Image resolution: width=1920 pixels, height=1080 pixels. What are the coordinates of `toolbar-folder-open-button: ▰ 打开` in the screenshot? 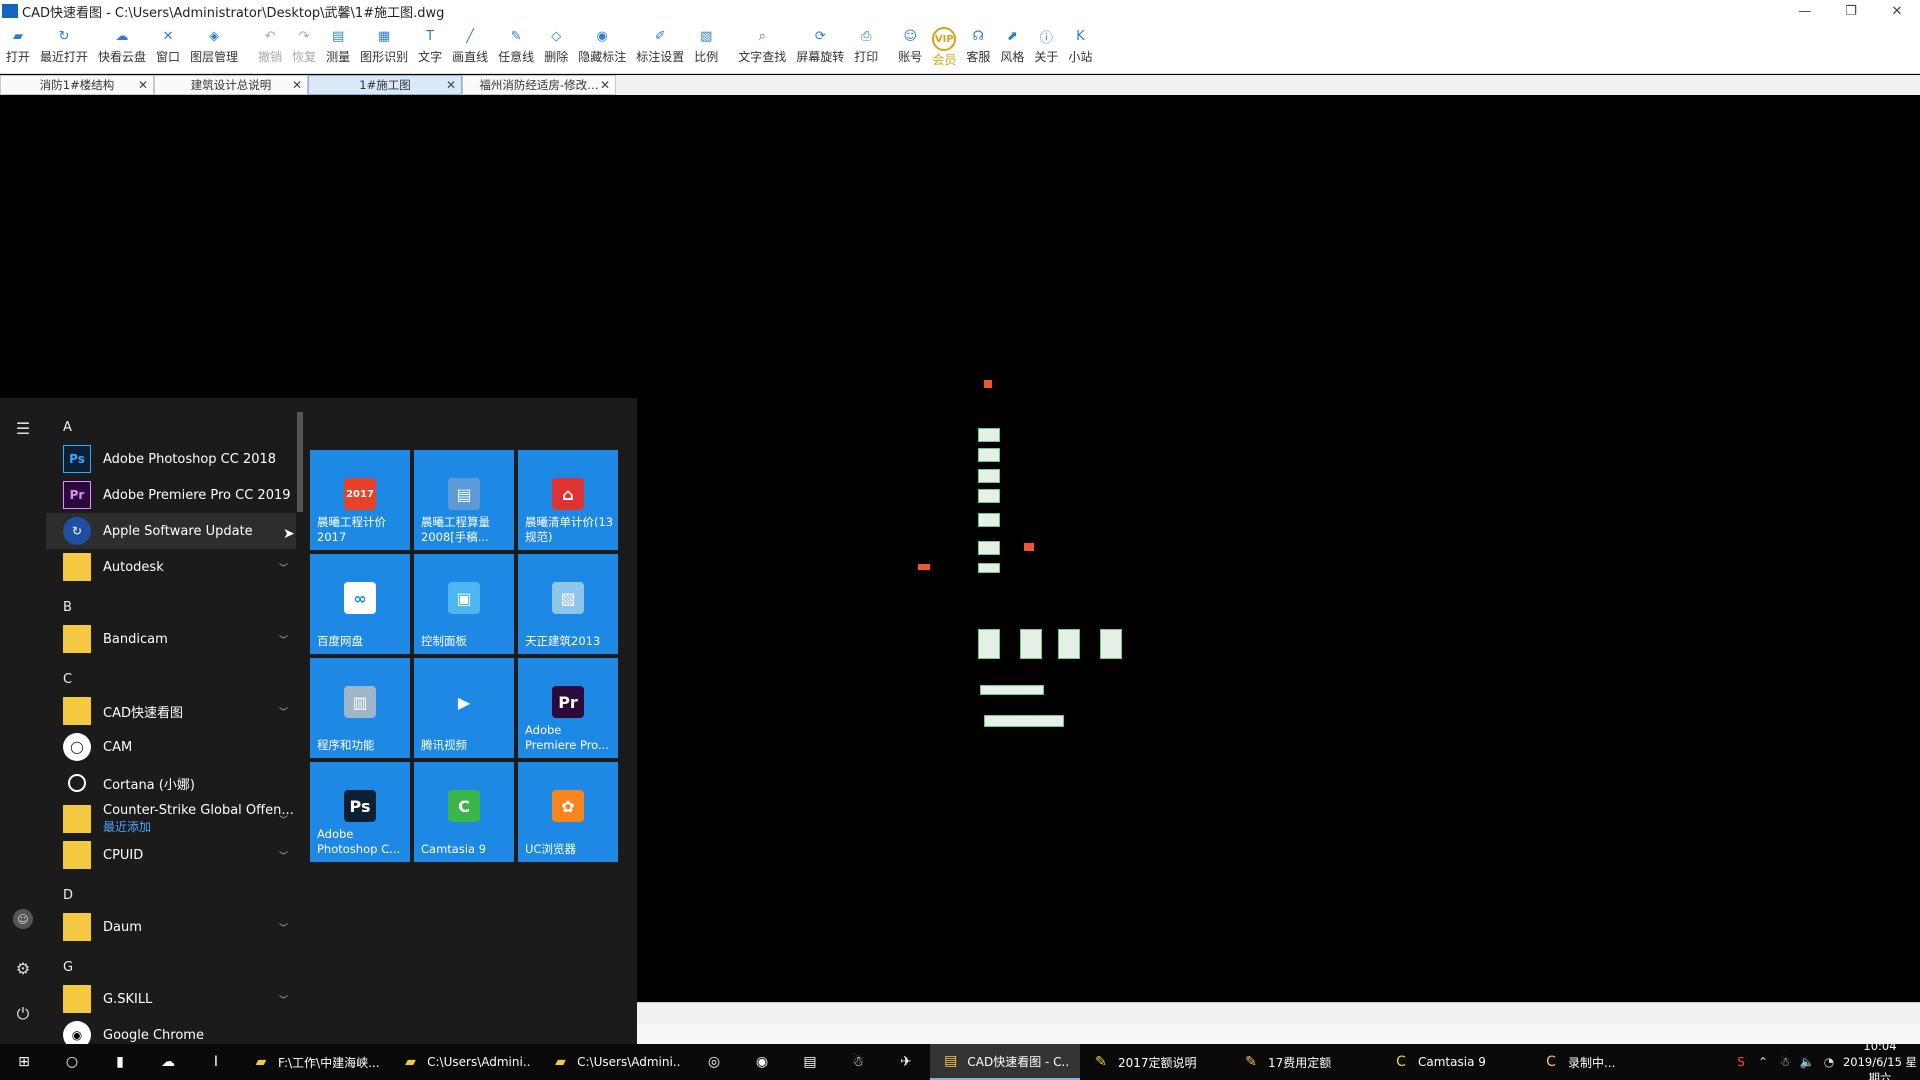 It's located at (18, 43).